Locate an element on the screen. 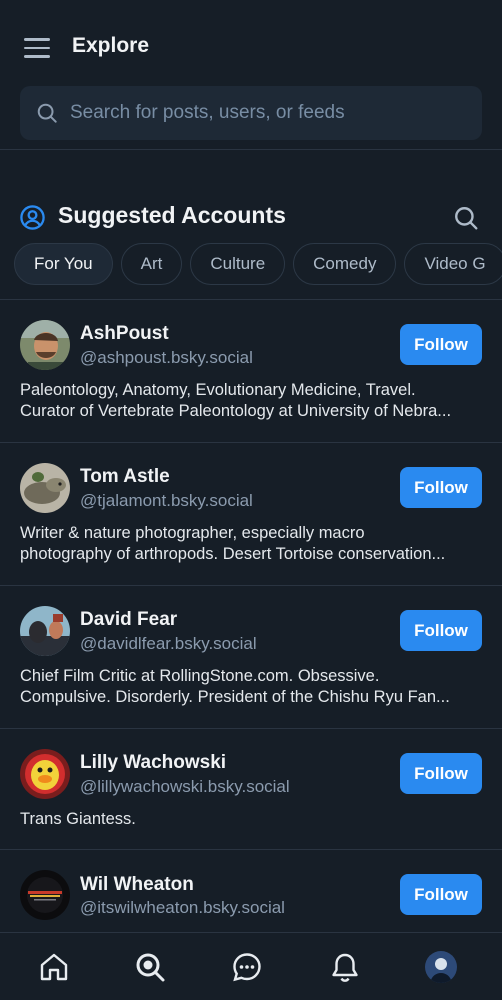 The image size is (502, 1000). account-handle: @ashpoust.bsky.social is located at coordinates (166, 357).